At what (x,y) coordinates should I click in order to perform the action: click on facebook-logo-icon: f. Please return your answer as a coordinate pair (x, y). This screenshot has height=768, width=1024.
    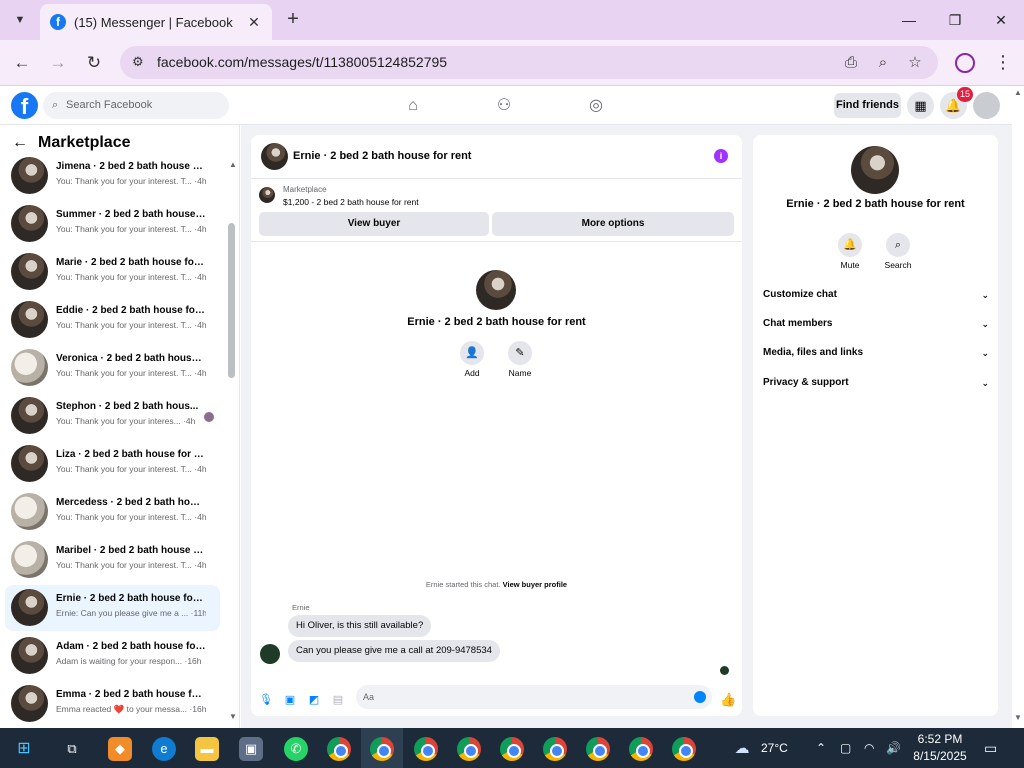
    Looking at the image, I should click on (24, 105).